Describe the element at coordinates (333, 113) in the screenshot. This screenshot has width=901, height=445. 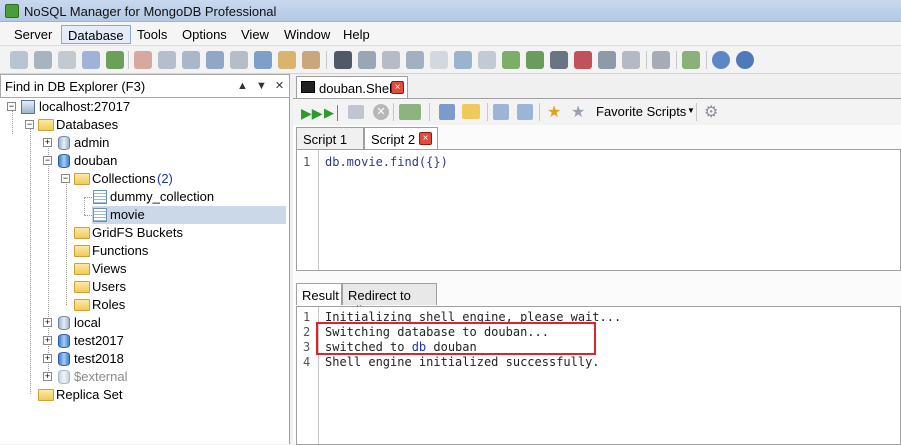
I see `run-line-icon: ▶│` at that location.